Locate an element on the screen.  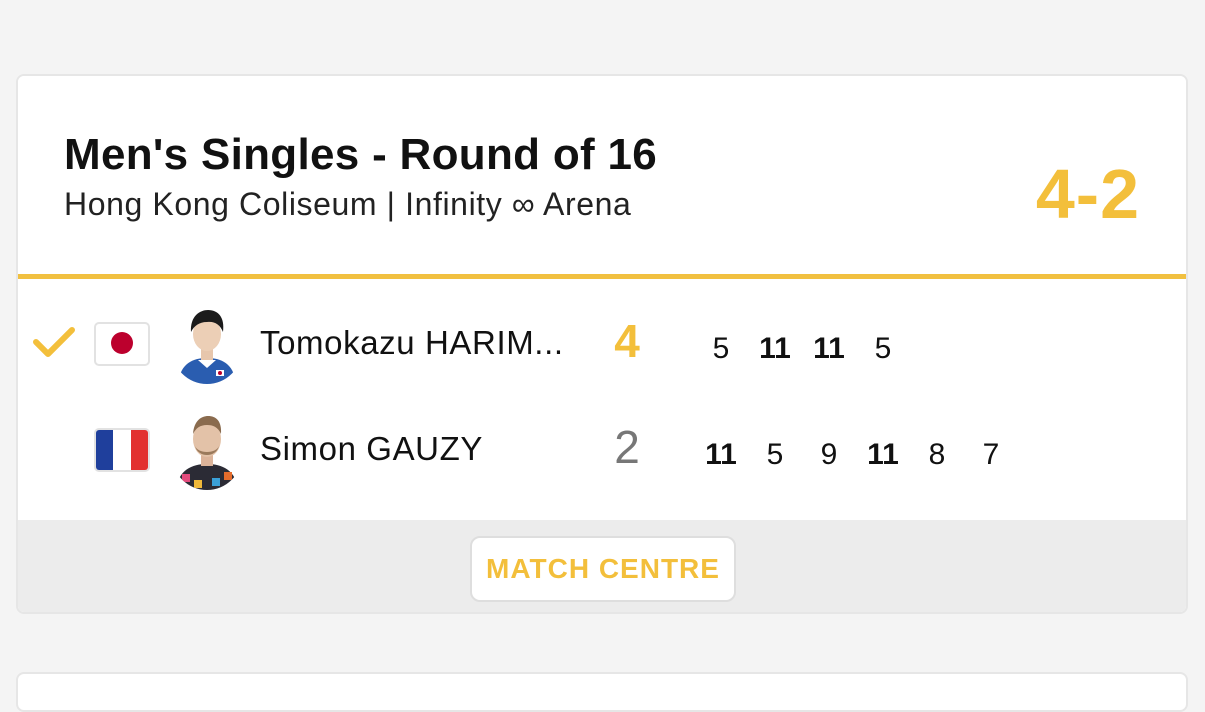
match-title: Men's Singles - Round of 16 is located at coordinates (361, 154).